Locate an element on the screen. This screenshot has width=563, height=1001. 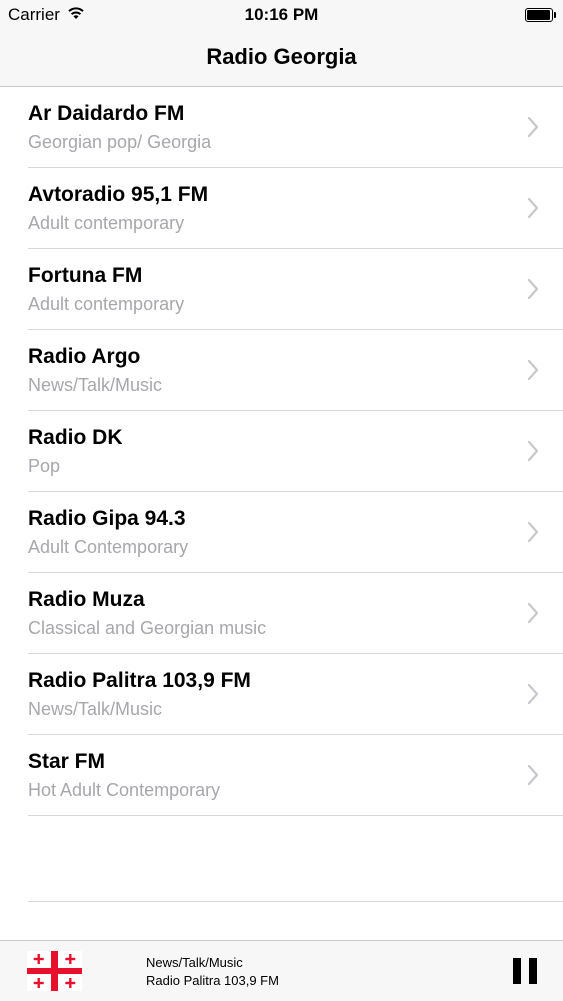
station-genre: Adult Contemporary is located at coordinates (108, 547).